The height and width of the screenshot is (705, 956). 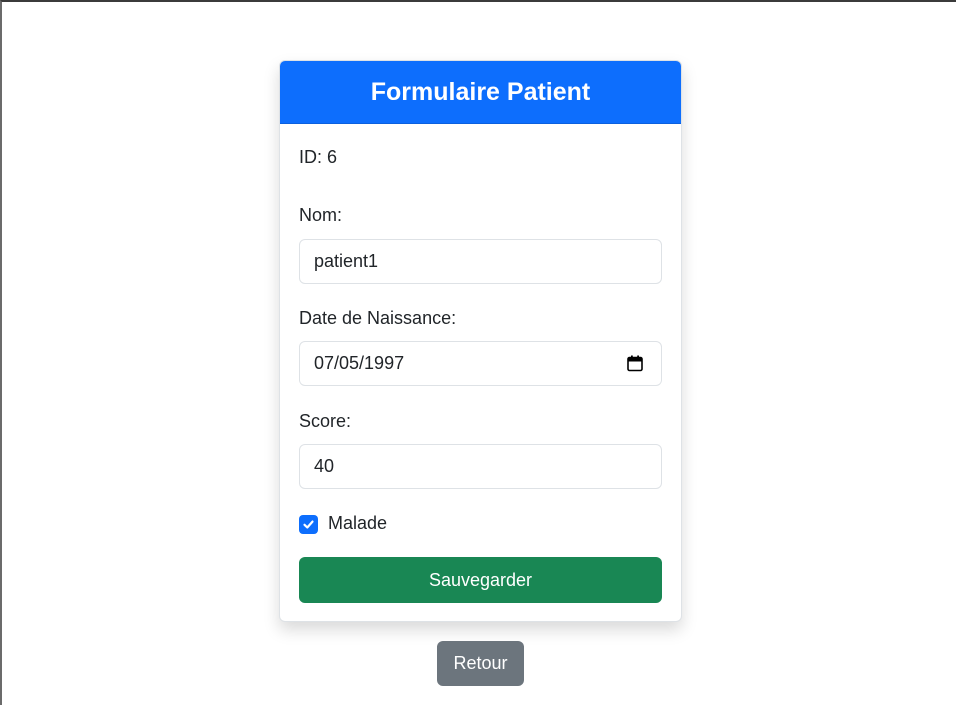 I want to click on malade-label: Malade, so click(x=357, y=523).